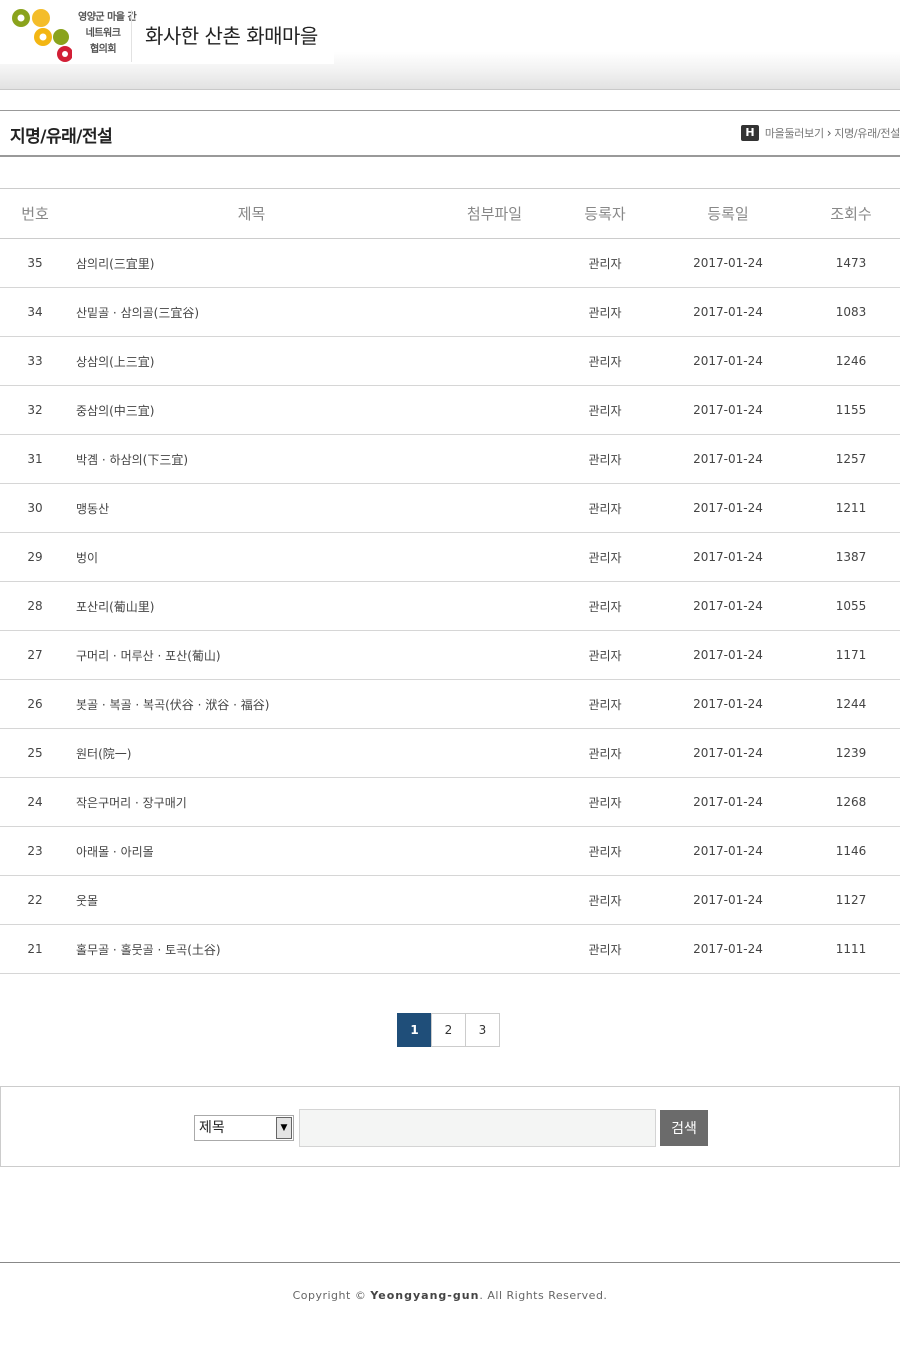 This screenshot has width=900, height=1363. Describe the element at coordinates (450, 459) in the screenshot. I see `table-row: 31 박곔 · 하삼의(下三宜) 관리자 2017-01-24 1257` at that location.